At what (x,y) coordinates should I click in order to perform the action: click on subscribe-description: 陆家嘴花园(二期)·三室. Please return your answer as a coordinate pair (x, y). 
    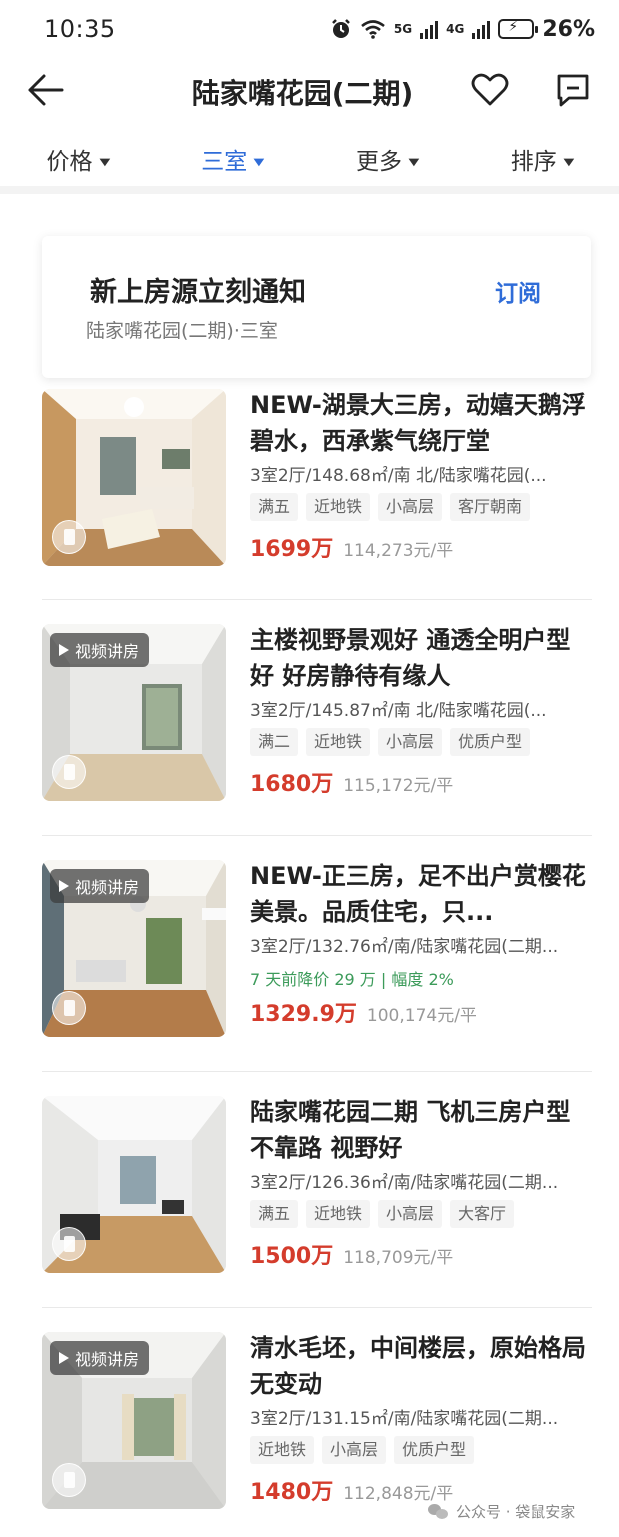
    Looking at the image, I should click on (182, 331).